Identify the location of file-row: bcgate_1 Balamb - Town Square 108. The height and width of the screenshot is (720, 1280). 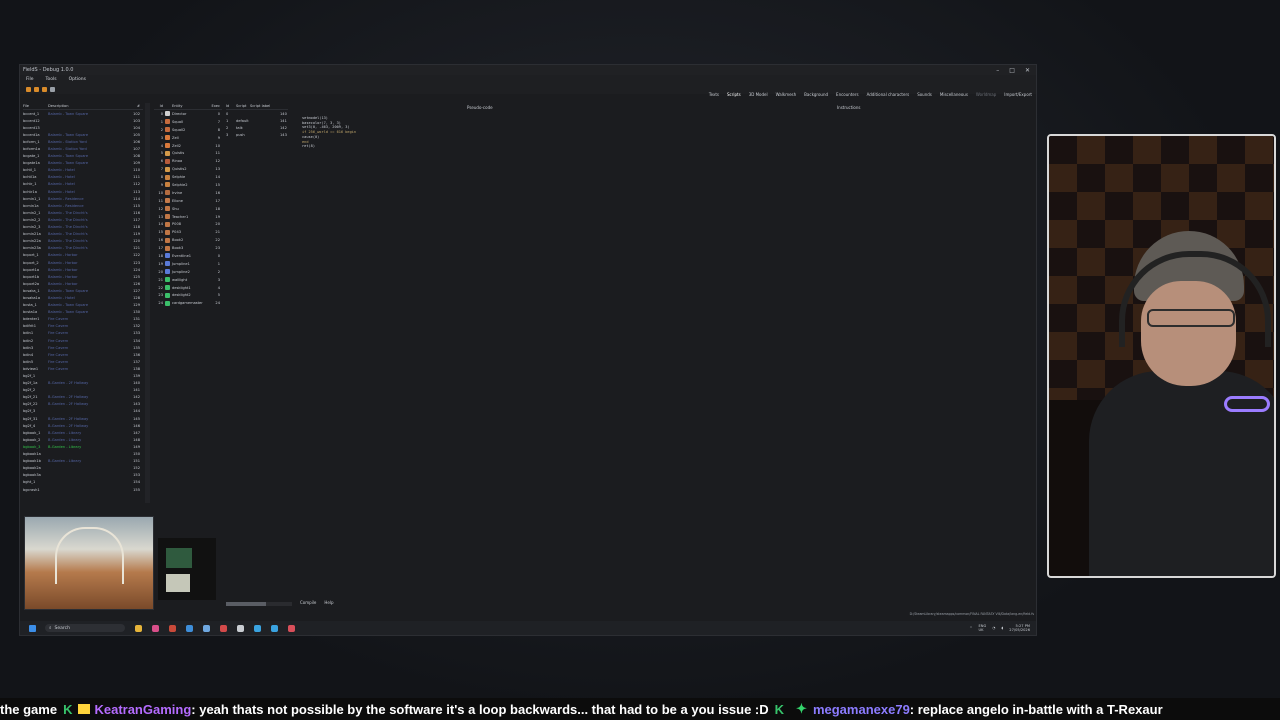
(83, 156).